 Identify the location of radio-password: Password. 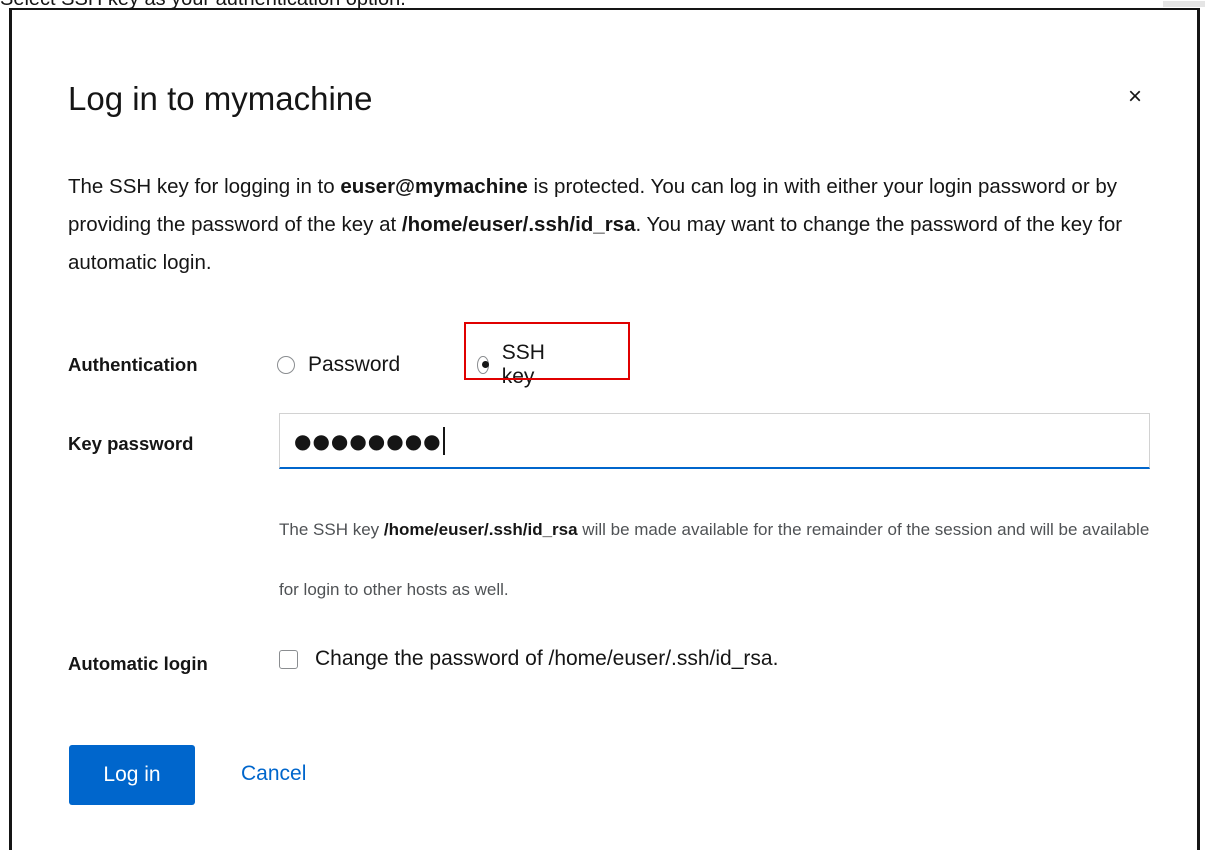
(338, 365).